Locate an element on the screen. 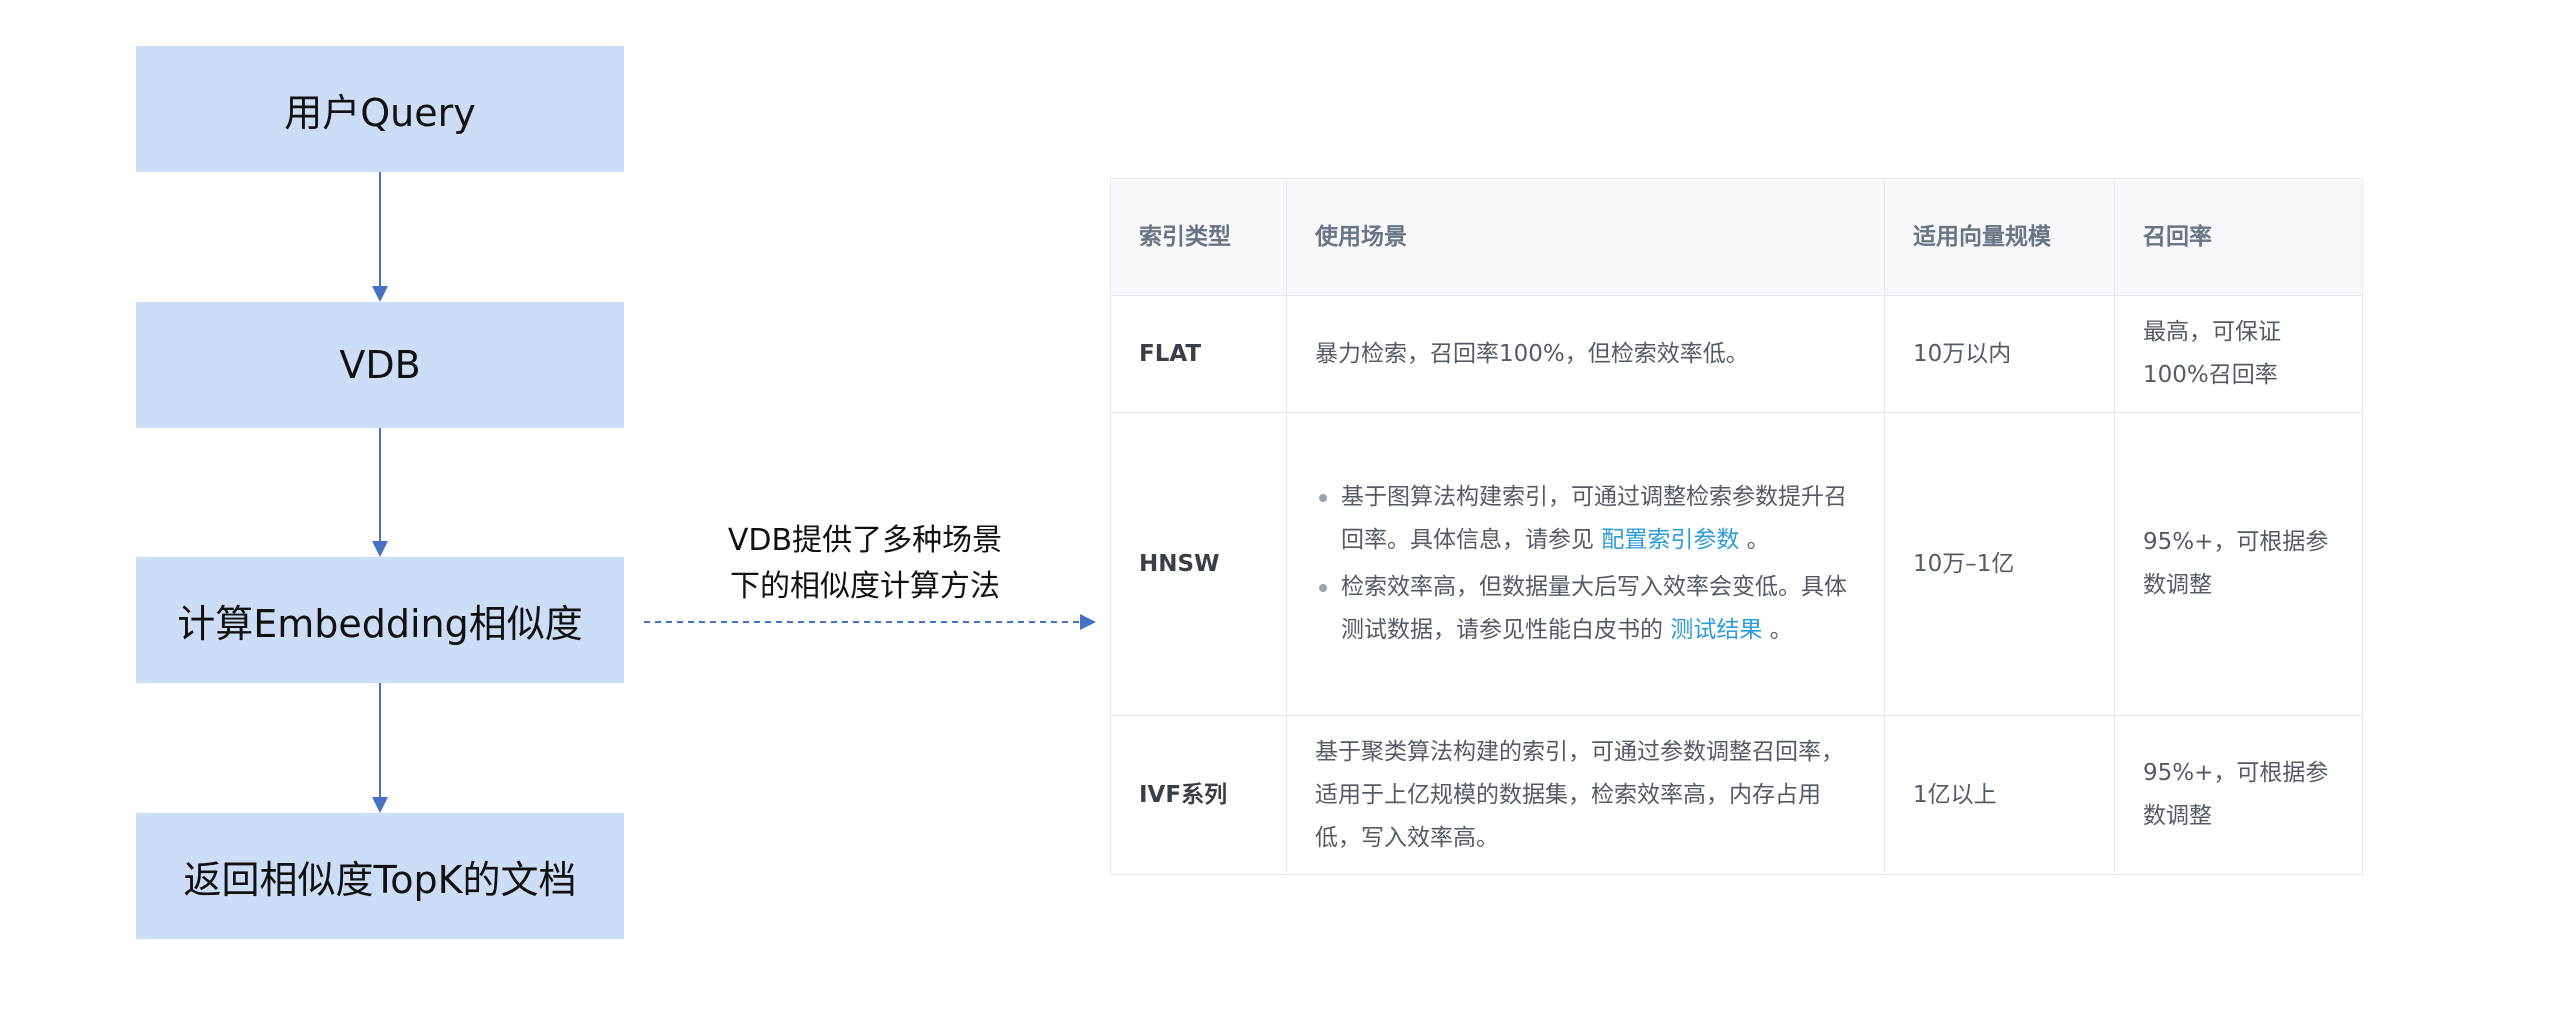 The image size is (2564, 1016). header-vector-scale: 适用向量规模 is located at coordinates (1999, 237).